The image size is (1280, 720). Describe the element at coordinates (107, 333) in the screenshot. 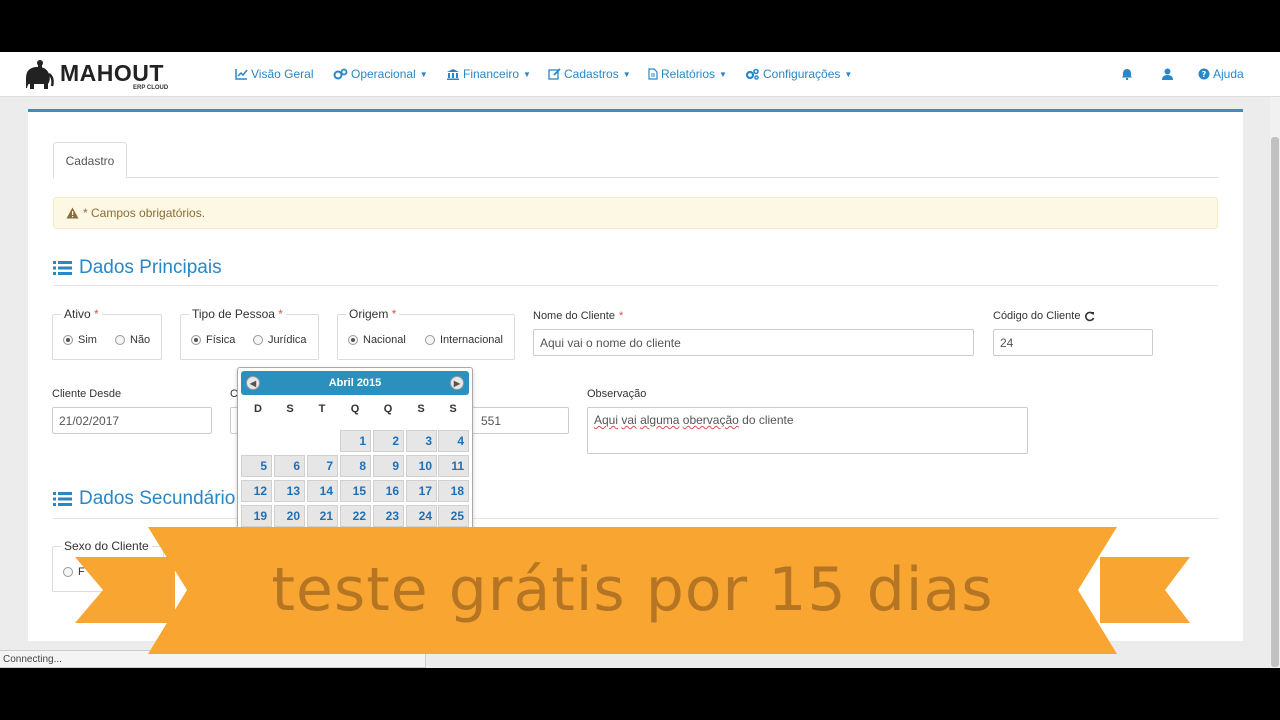

I see `ativo-group: Ativo * Sim Não` at that location.